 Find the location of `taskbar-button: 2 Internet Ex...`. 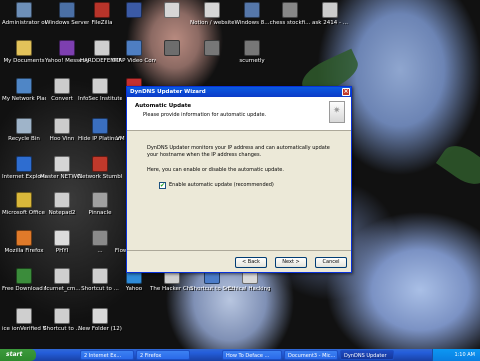

taskbar-button: 2 Internet Ex... is located at coordinates (107, 355).